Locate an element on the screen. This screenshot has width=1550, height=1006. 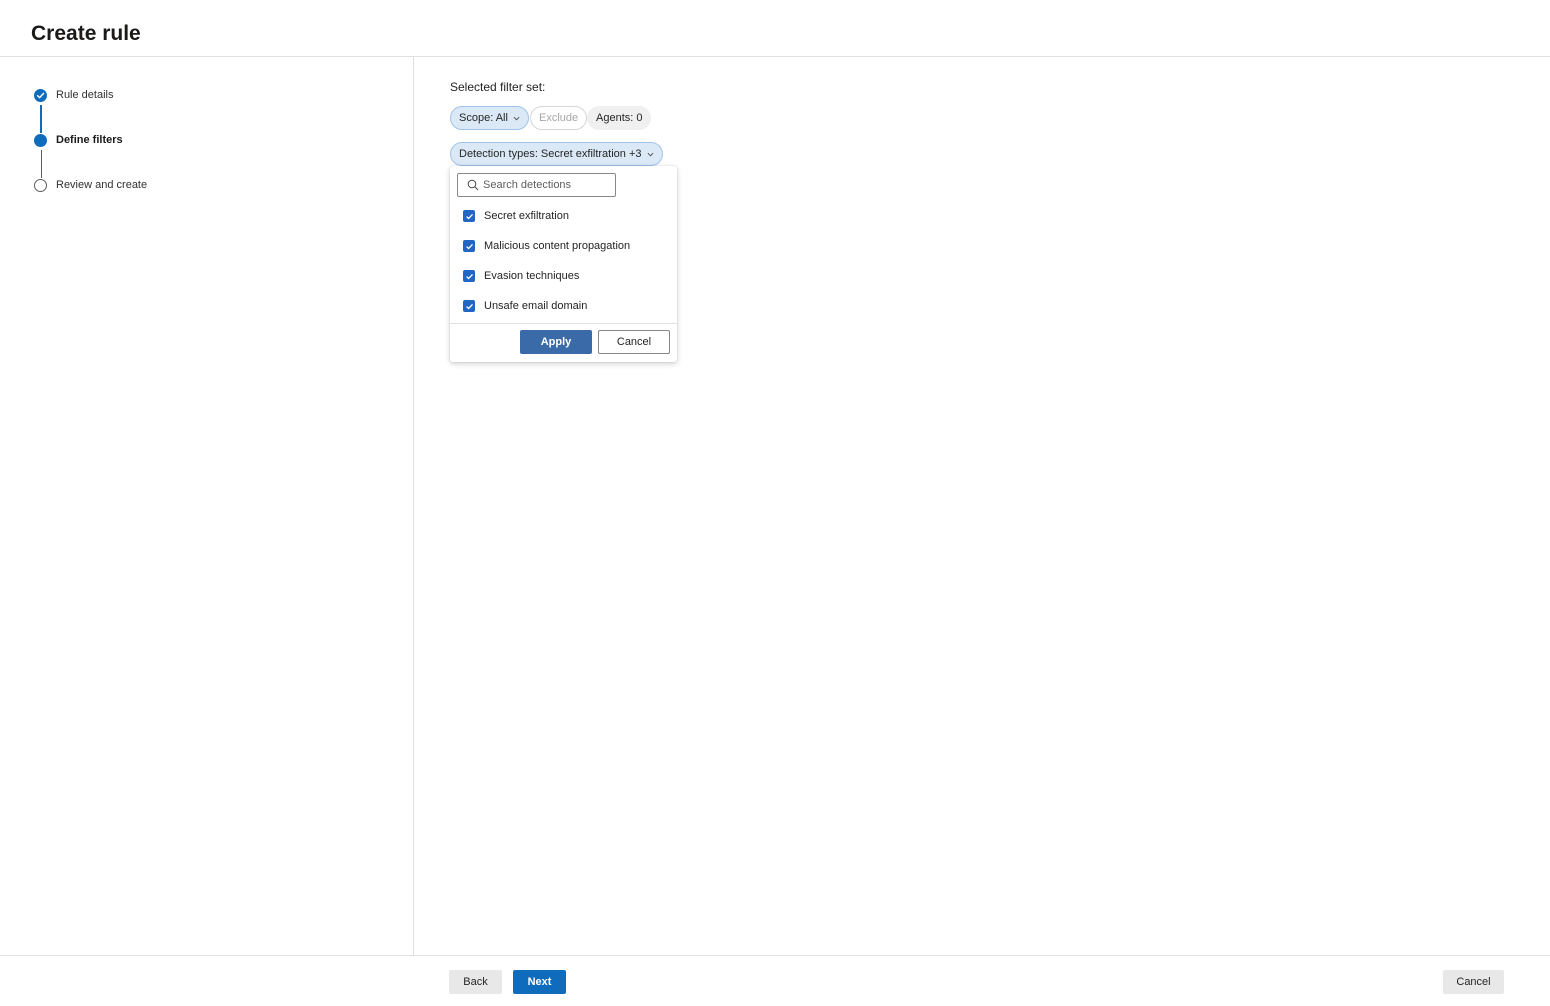
pending-step-circle-icon is located at coordinates (40, 185).